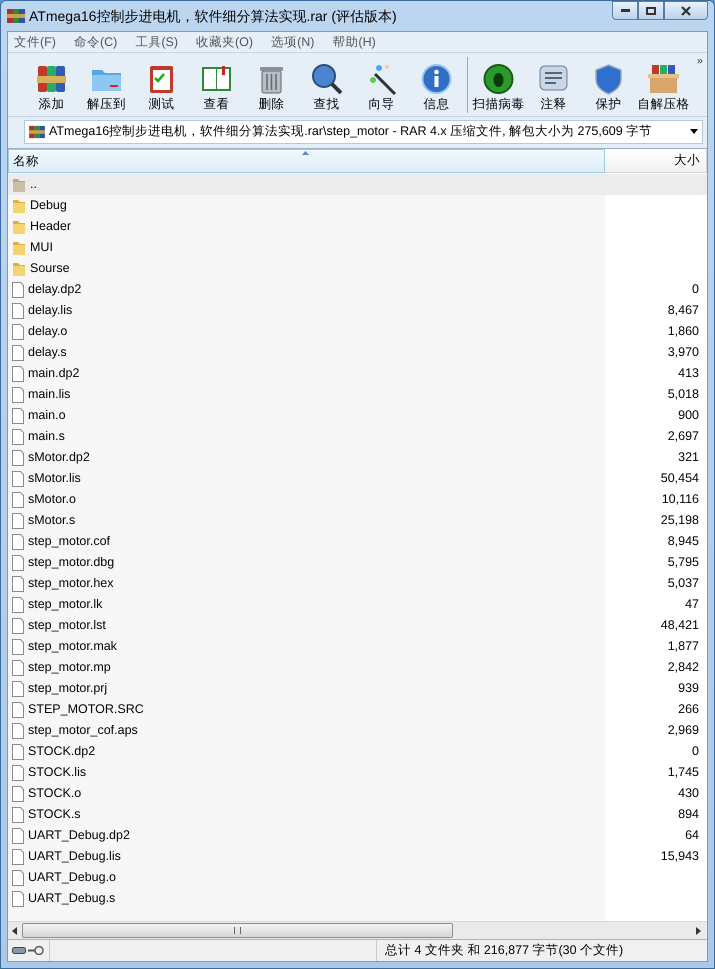  Describe the element at coordinates (357, 184) in the screenshot. I see `file-row: ..` at that location.